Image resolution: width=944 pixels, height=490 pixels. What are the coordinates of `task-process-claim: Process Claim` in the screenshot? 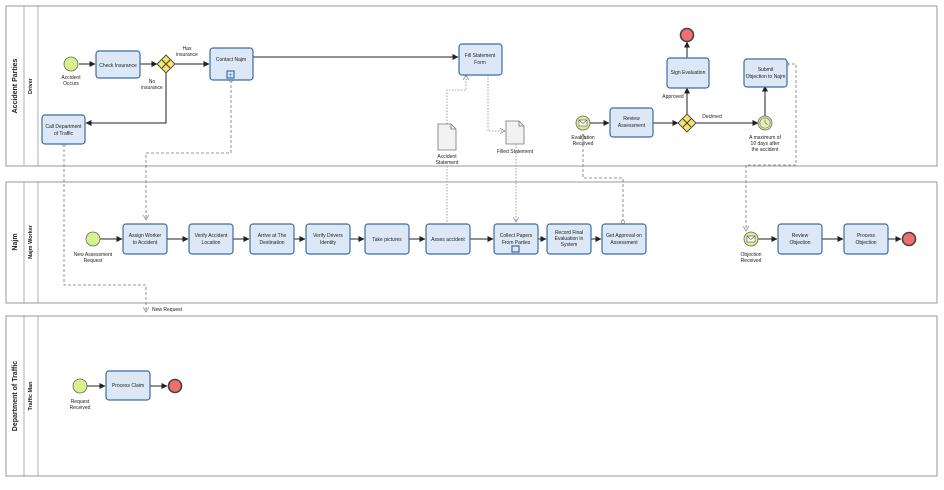 It's located at (128, 385).